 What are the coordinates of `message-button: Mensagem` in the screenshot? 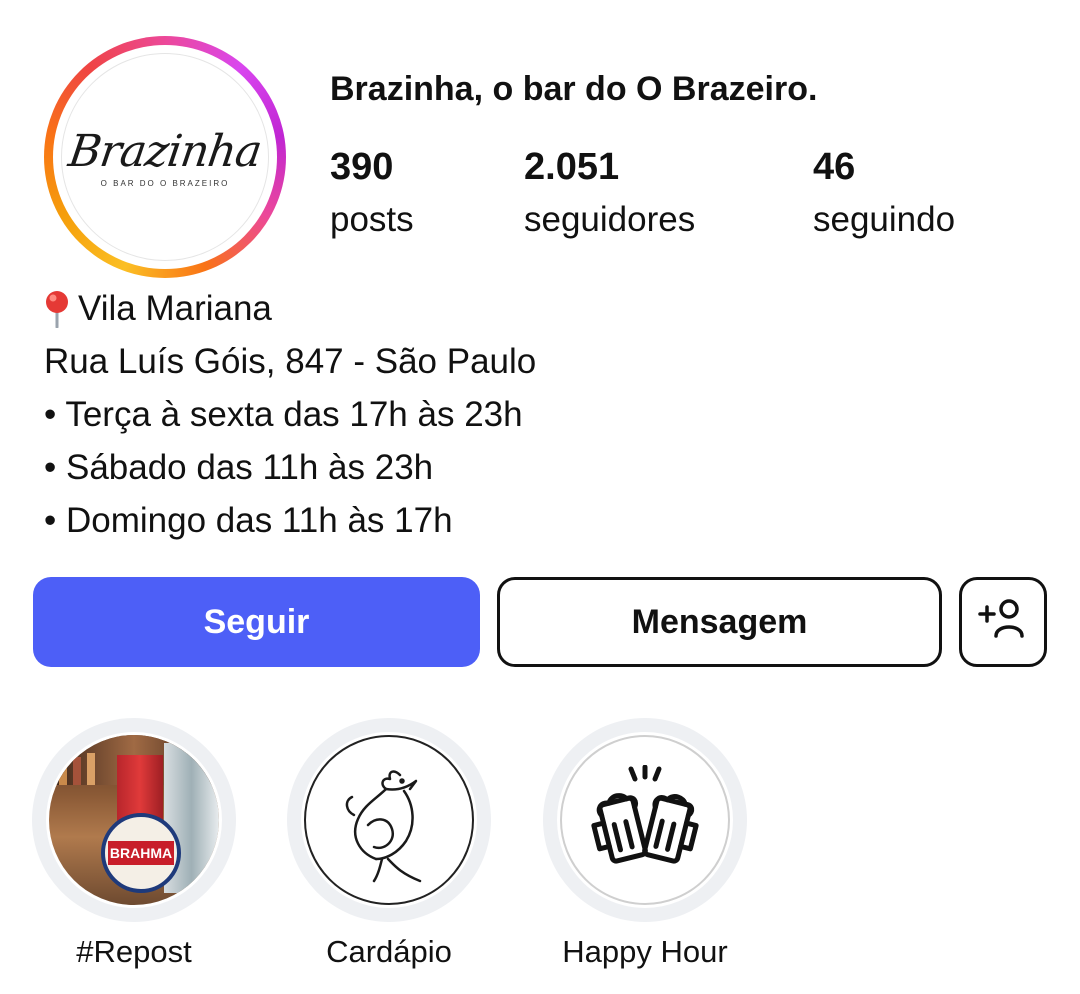 It's located at (719, 622).